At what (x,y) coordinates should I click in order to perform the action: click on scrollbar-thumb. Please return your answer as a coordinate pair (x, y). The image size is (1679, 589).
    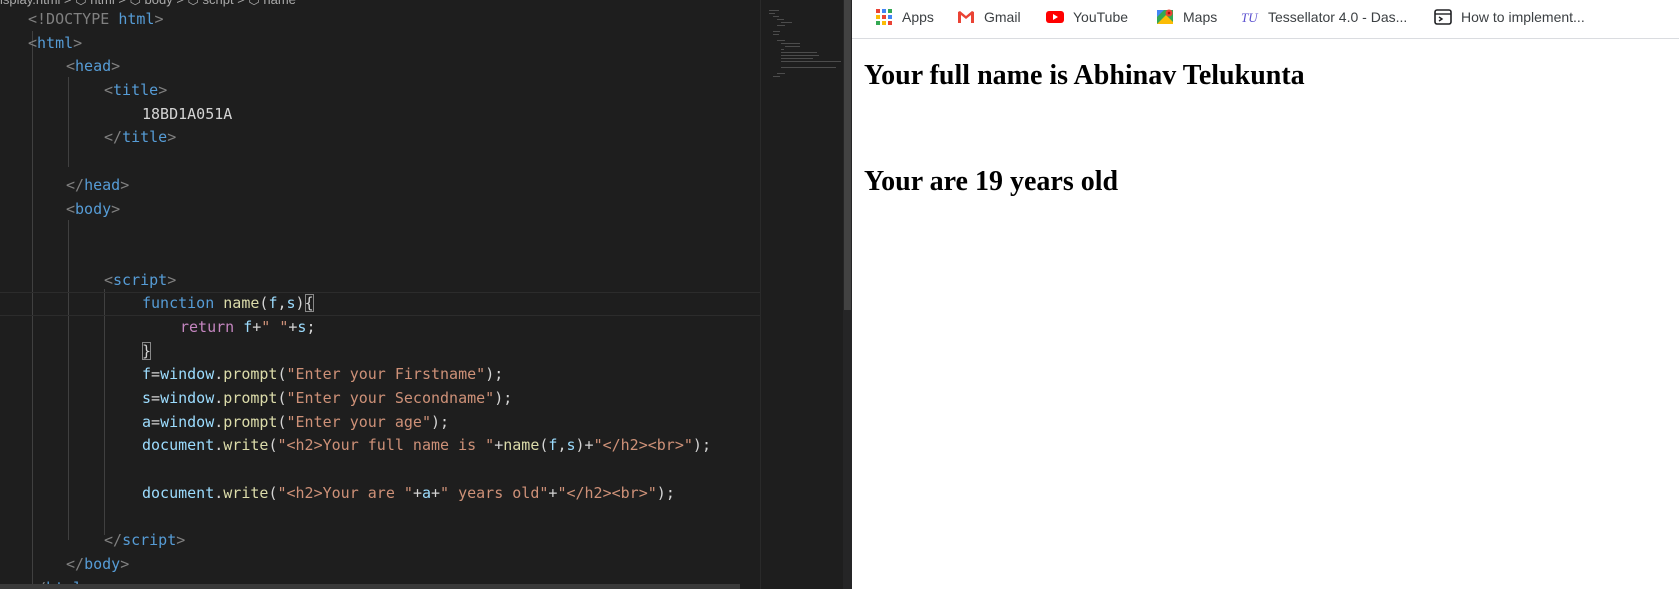
    Looking at the image, I should click on (847, 155).